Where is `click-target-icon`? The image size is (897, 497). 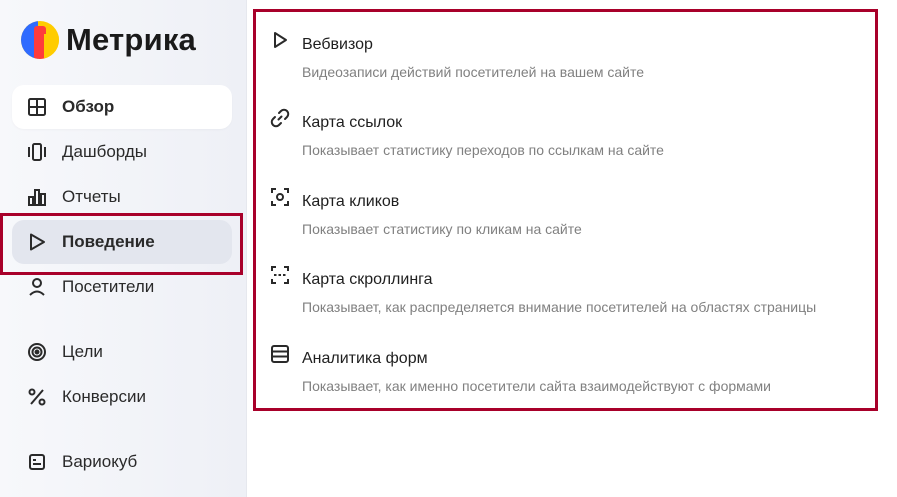
click-target-icon is located at coordinates (281, 198).